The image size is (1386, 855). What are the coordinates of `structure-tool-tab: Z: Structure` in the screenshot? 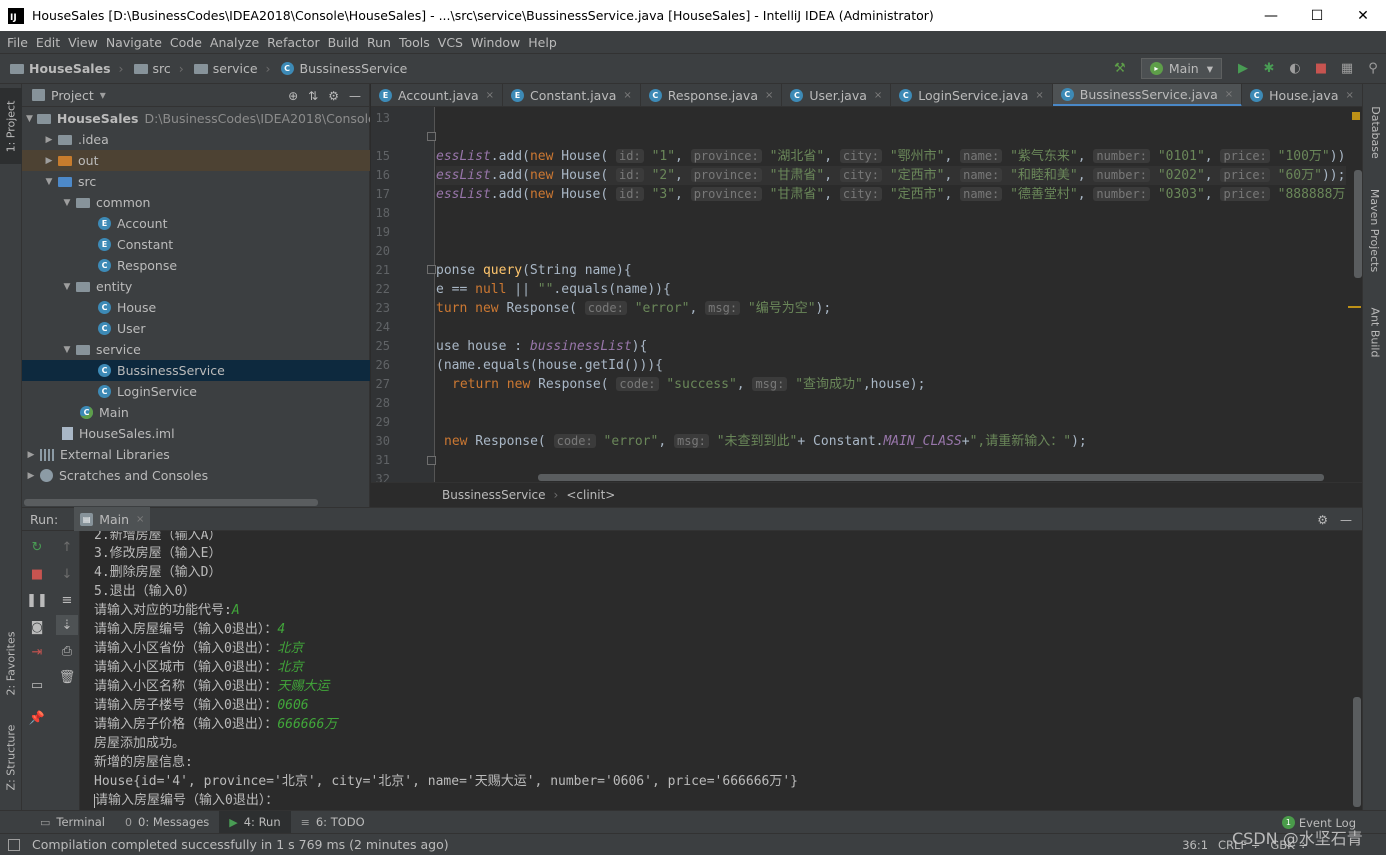 It's located at (11, 757).